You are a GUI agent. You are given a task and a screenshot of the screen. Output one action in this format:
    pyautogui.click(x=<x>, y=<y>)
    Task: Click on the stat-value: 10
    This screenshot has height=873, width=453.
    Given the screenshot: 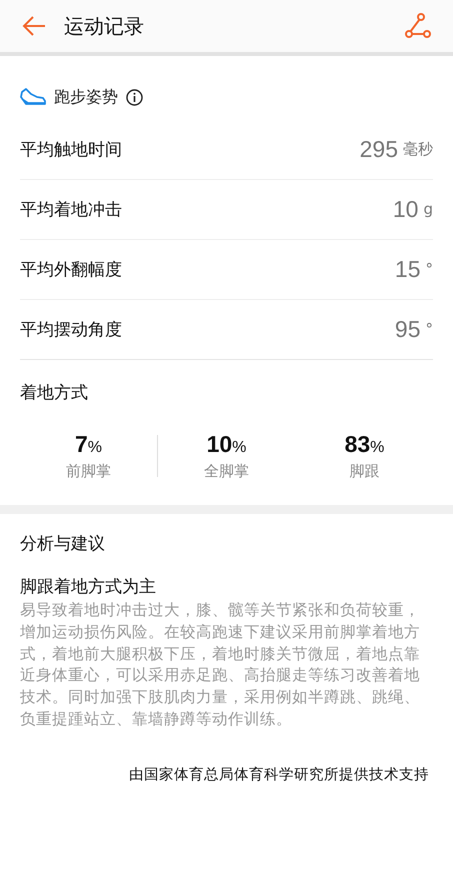 What is the action you would take?
    pyautogui.click(x=219, y=444)
    